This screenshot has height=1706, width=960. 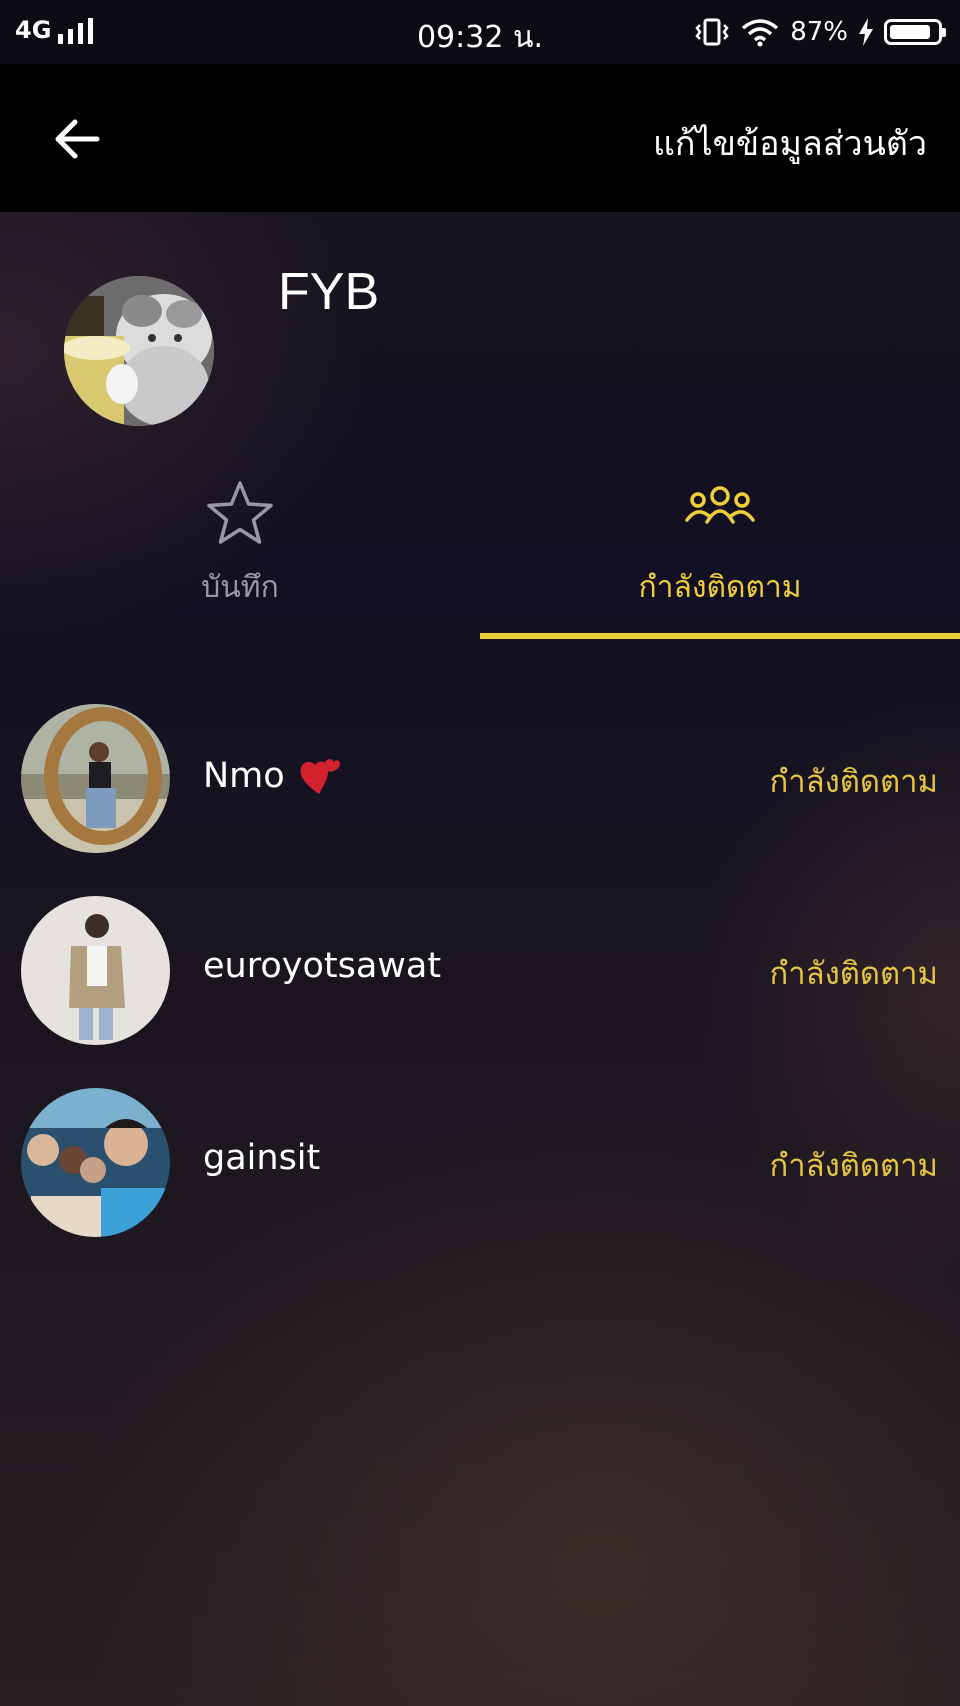 I want to click on battery-percent: 87%, so click(x=819, y=32).